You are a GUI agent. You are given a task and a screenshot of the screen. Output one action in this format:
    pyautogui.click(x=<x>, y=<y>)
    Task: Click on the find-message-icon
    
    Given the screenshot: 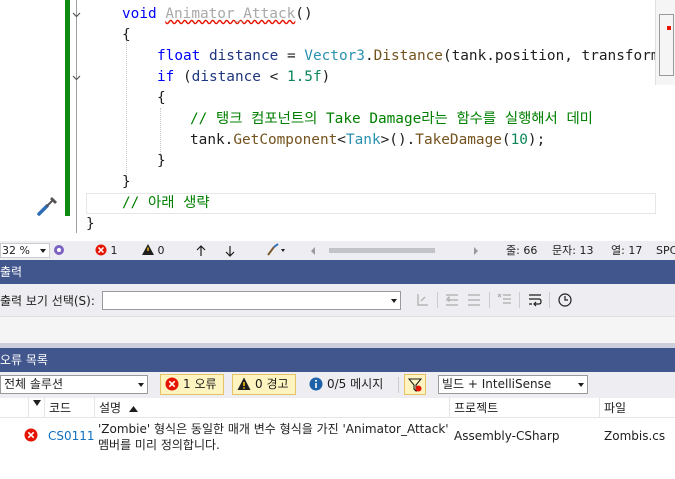 What is the action you would take?
    pyautogui.click(x=423, y=300)
    